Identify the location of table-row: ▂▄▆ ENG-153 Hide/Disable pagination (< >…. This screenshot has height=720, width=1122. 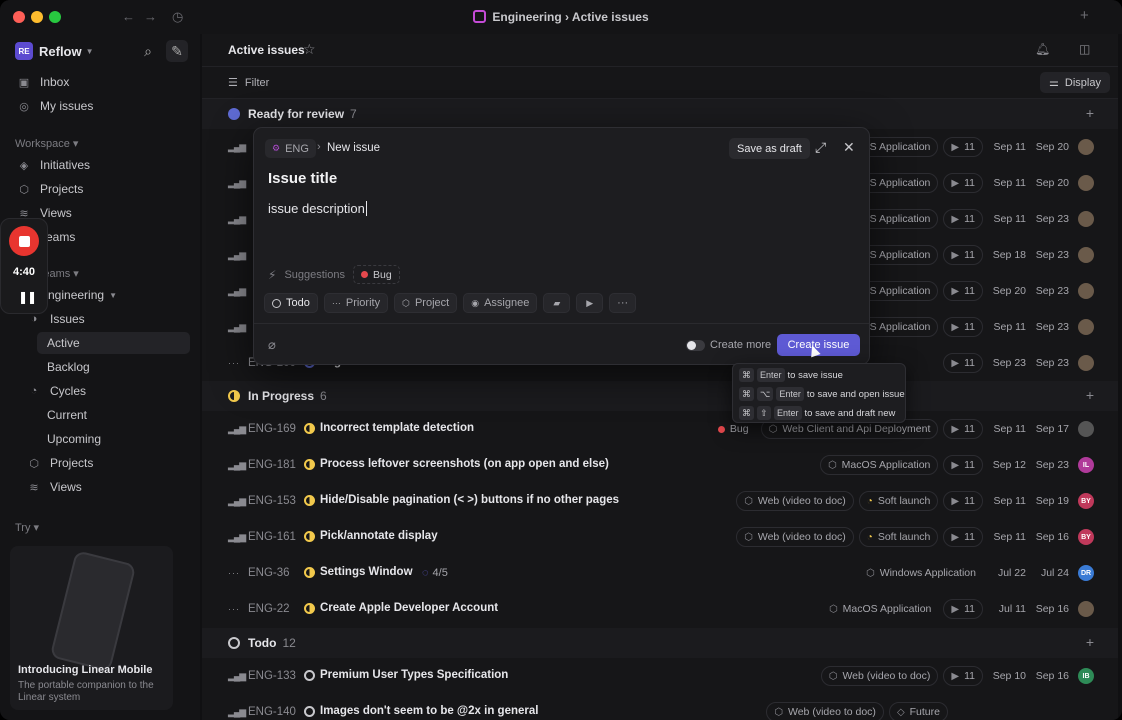
(660, 501).